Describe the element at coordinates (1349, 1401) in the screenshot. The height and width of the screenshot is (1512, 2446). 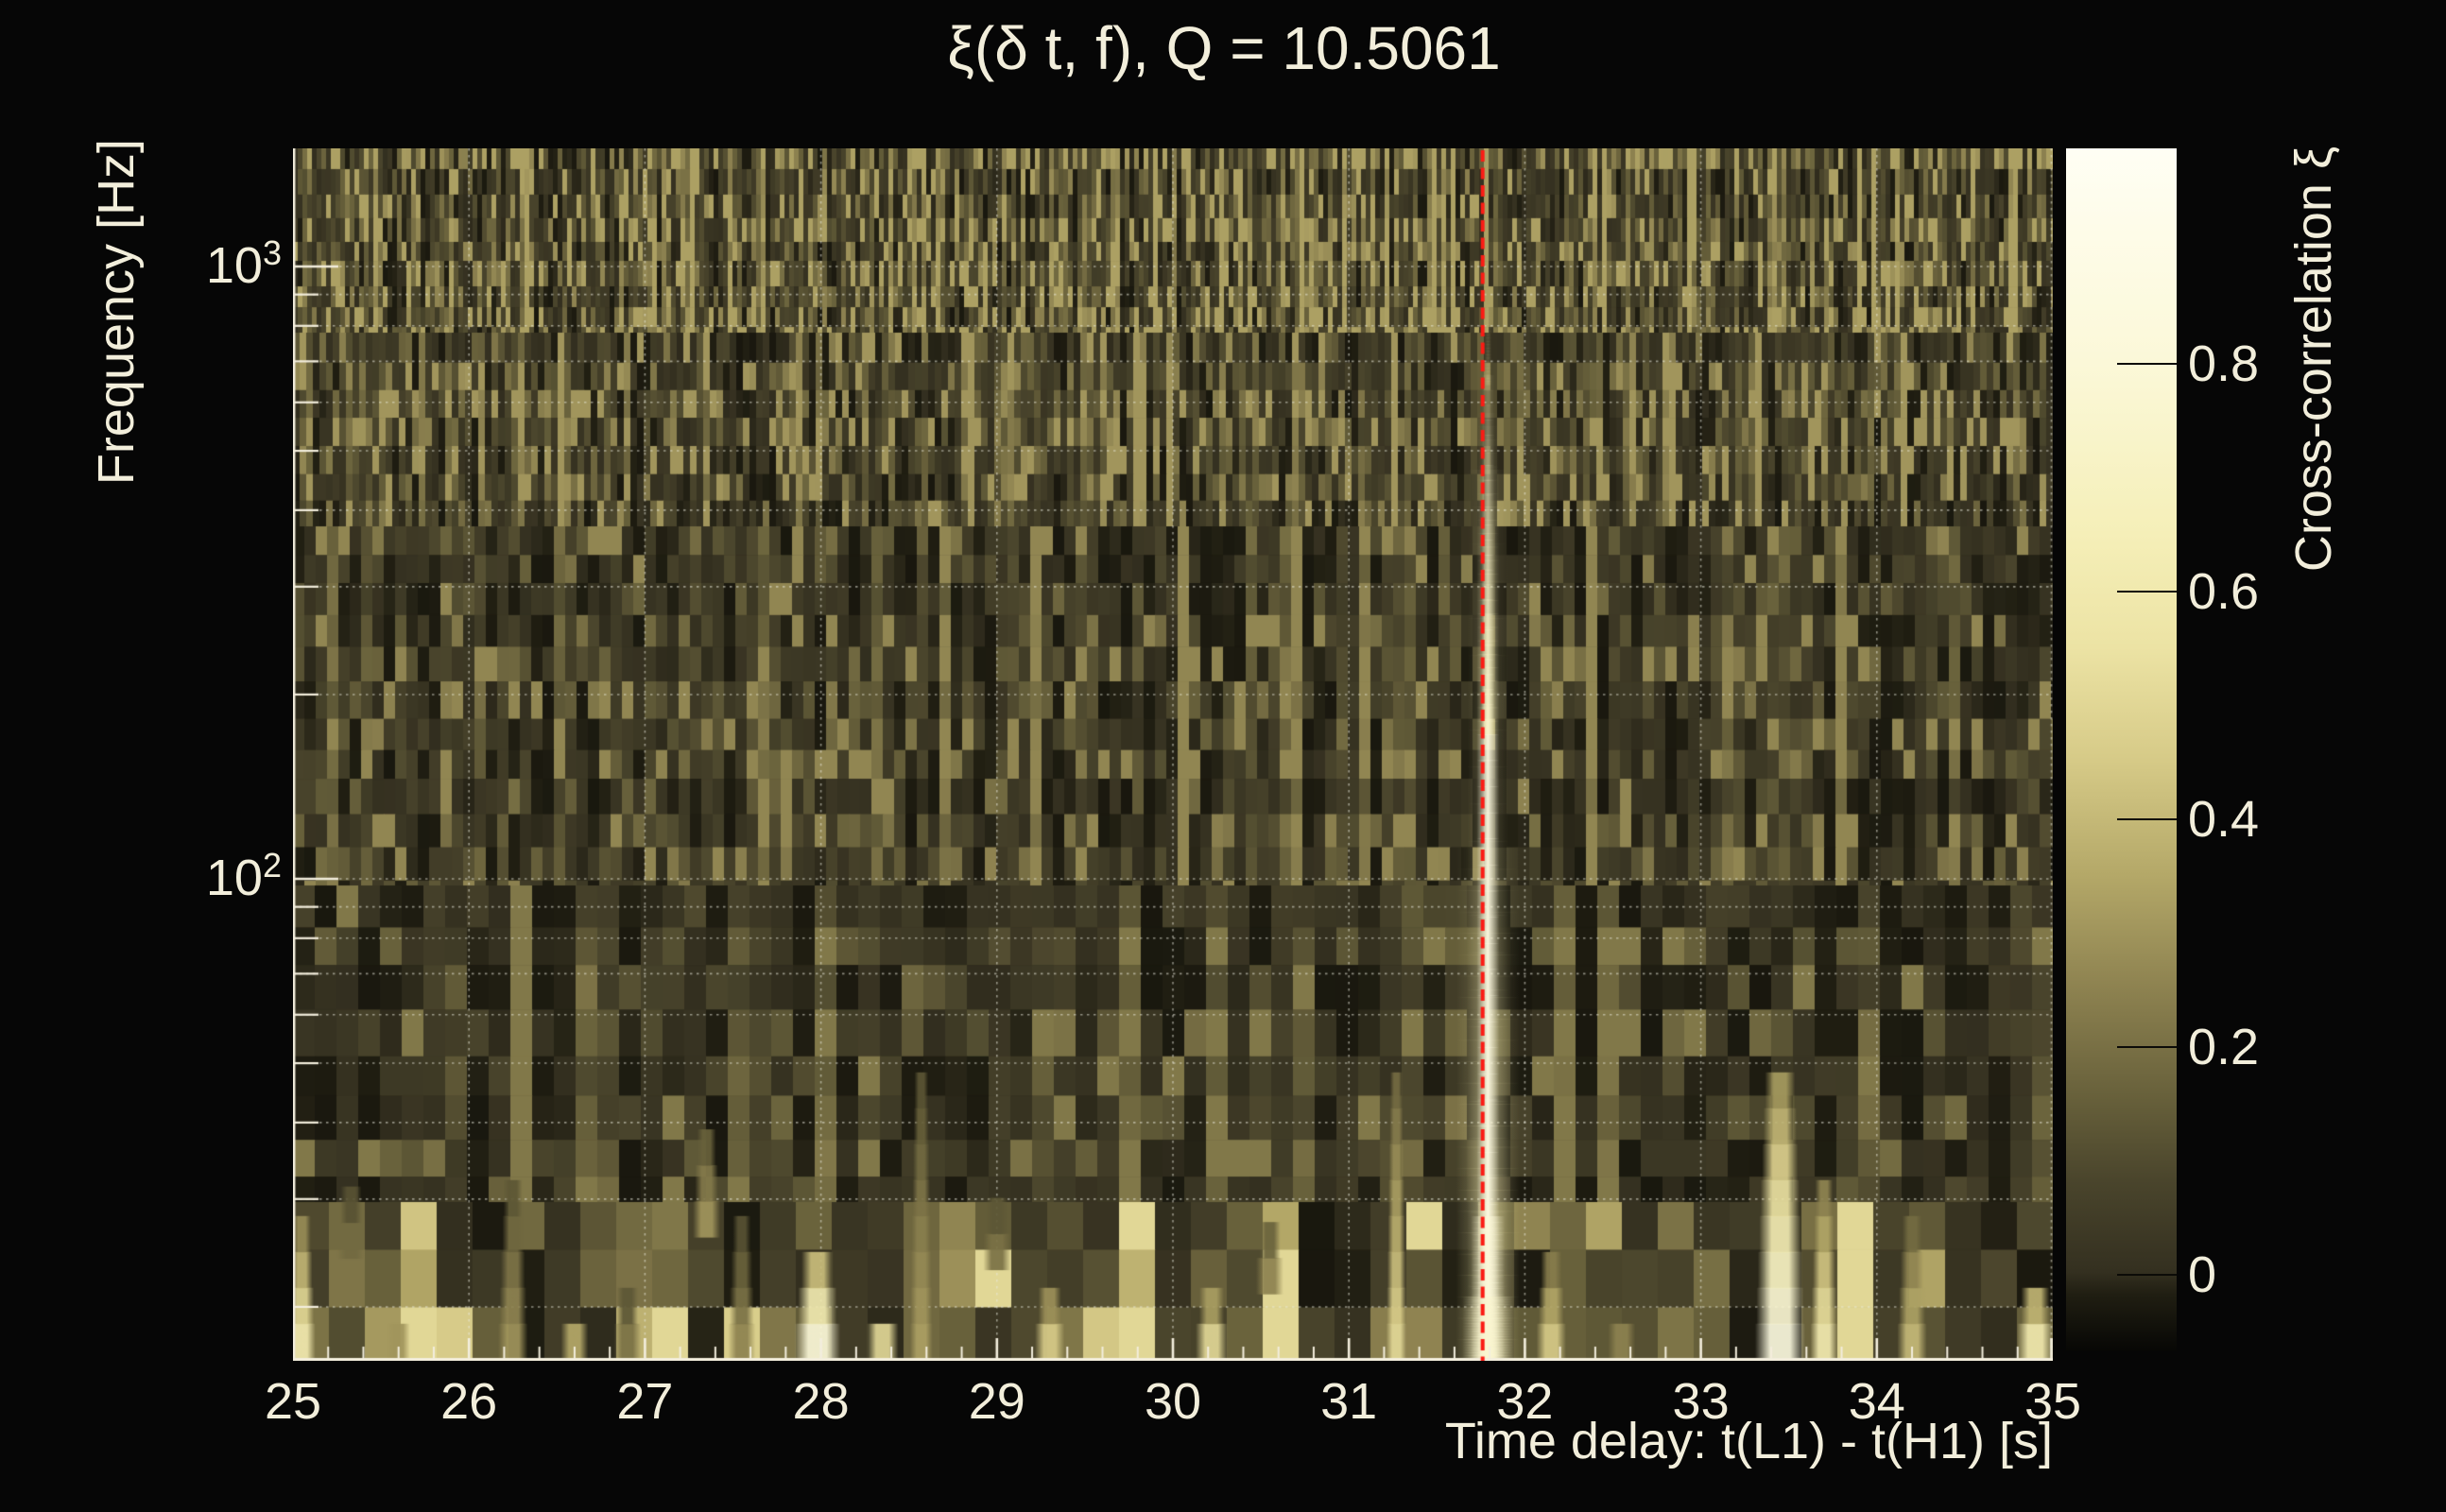
I see `x-tick-label-31: 31` at that location.